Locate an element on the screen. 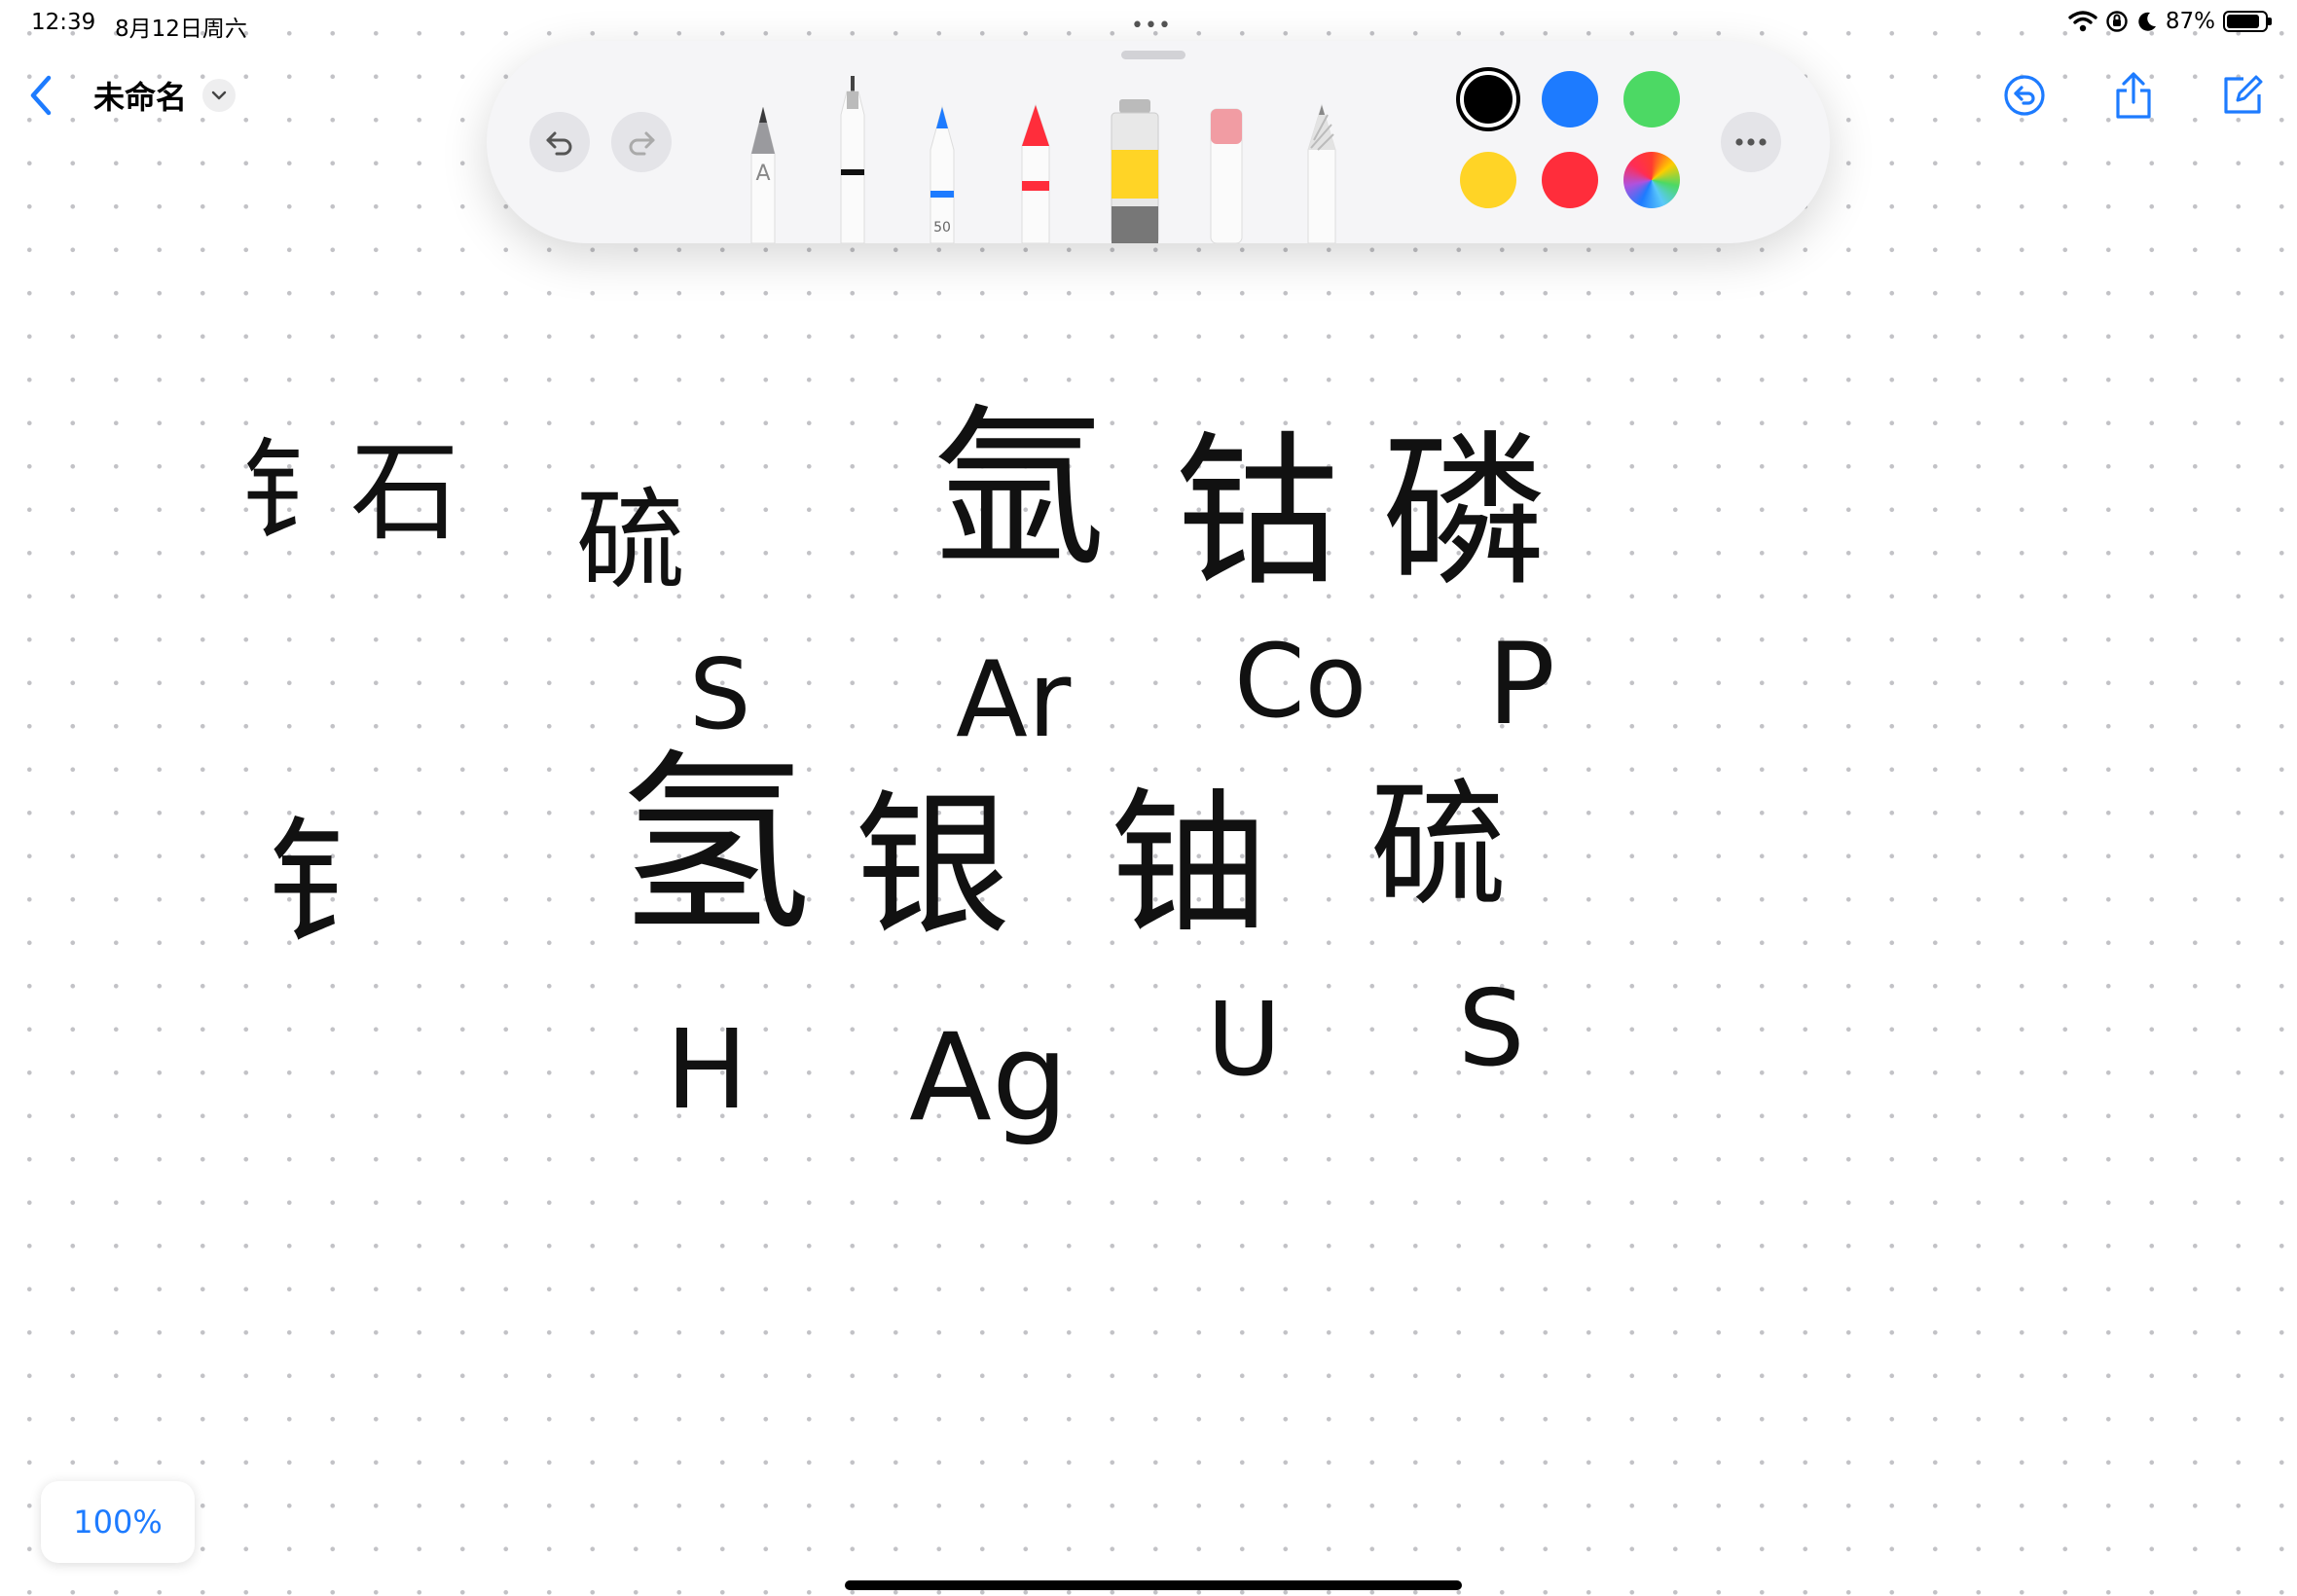 This screenshot has width=2297, height=1596. undo-icon is located at coordinates (559, 143).